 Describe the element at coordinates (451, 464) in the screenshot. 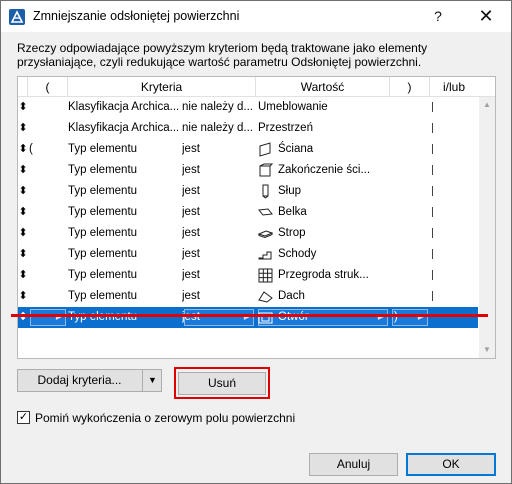

I see `ok-button: OK` at that location.